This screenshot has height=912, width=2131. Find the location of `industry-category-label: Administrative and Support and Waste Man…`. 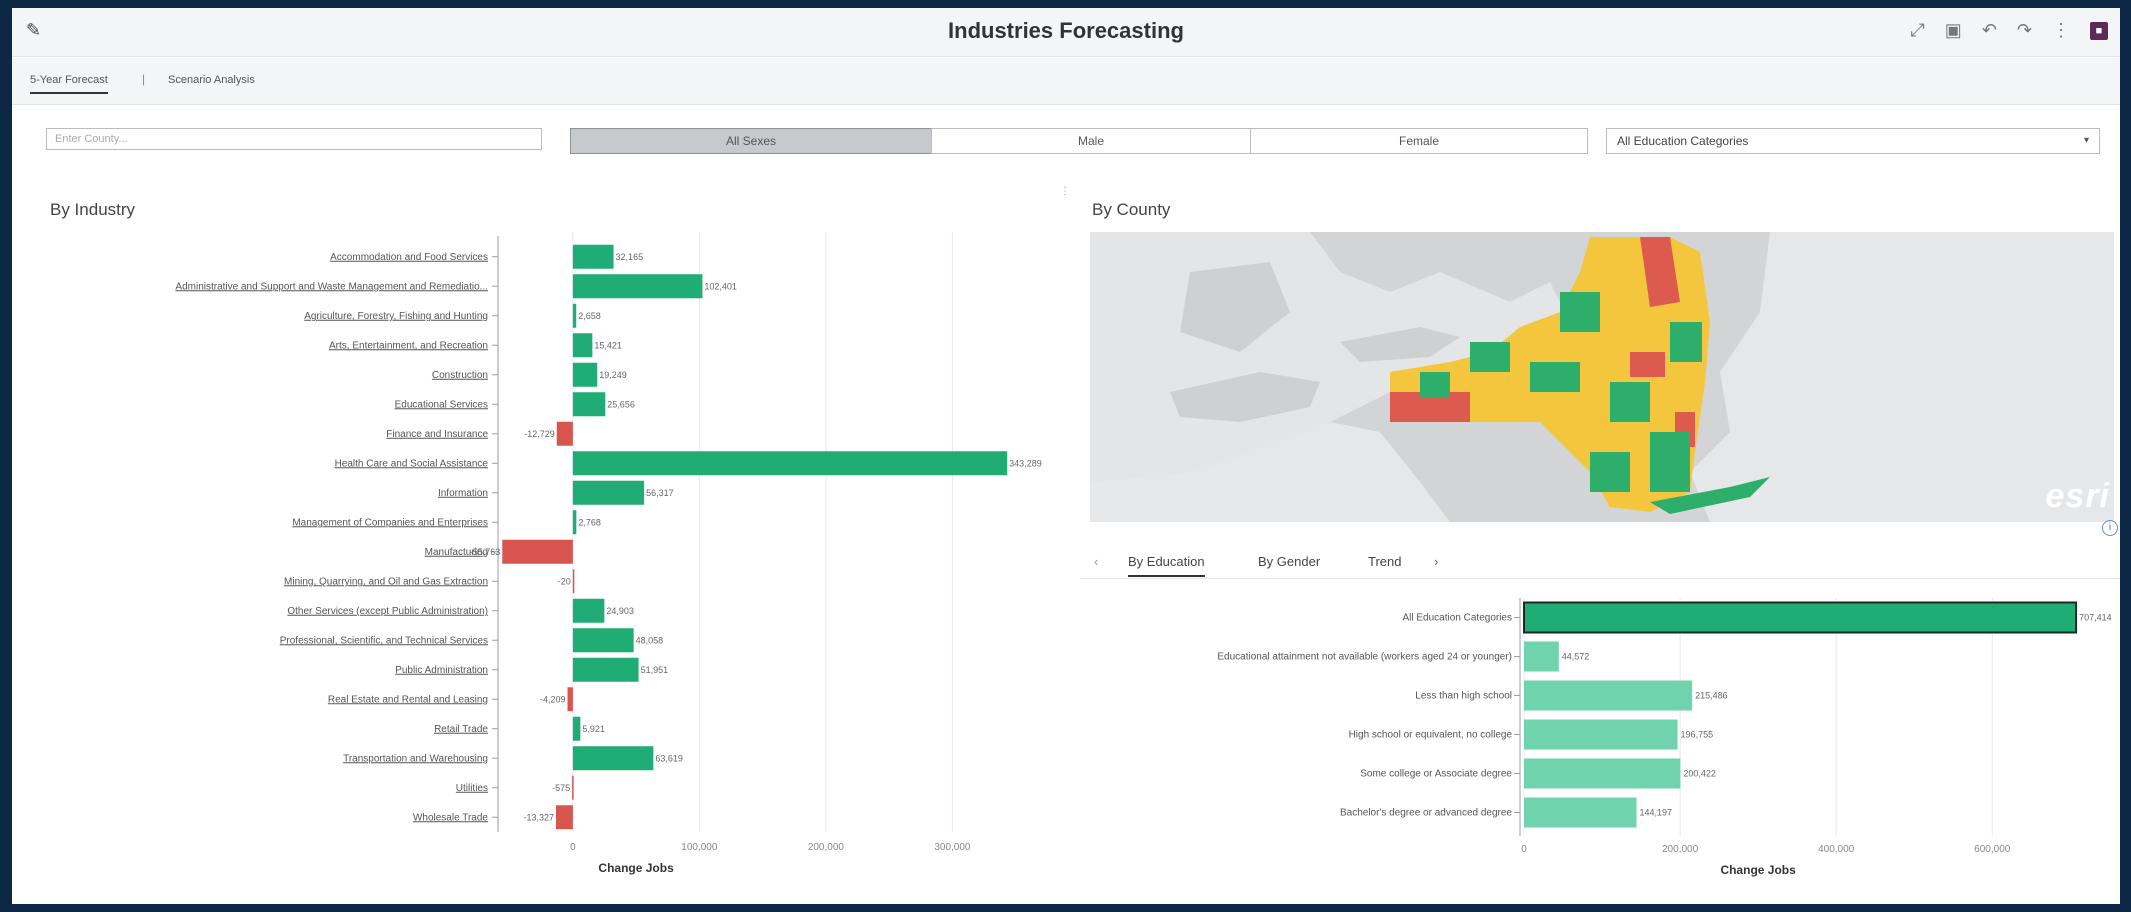

industry-category-label: Administrative and Support and Waste Man… is located at coordinates (331, 286).